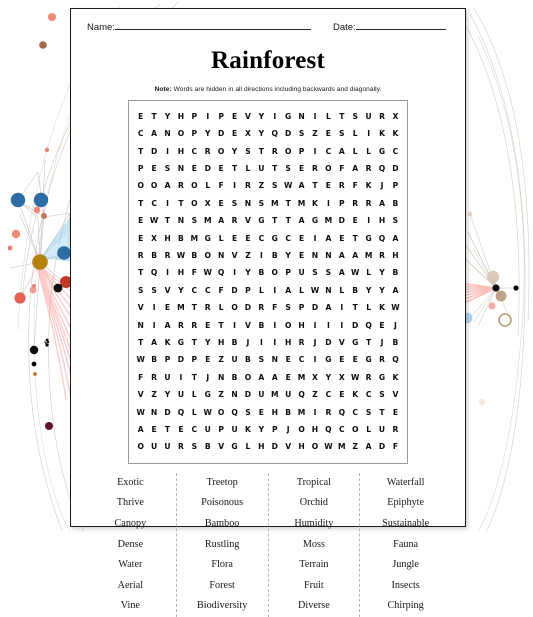 Image resolution: width=533 pixels, height=617 pixels. Describe the element at coordinates (314, 545) in the screenshot. I see `word-list-item: Moss` at that location.